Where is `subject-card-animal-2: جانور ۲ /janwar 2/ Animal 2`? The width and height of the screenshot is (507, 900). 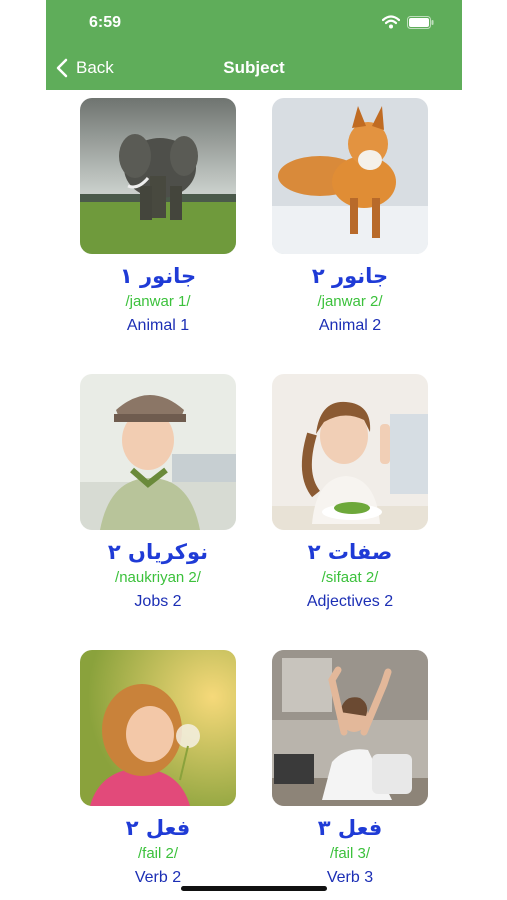
subject-card-animal-2: جانور ۲ /janwar 2/ Animal 2 is located at coordinates (350, 217).